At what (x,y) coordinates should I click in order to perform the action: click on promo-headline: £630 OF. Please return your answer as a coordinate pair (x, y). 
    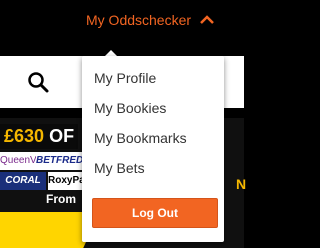
    Looking at the image, I should click on (39, 136).